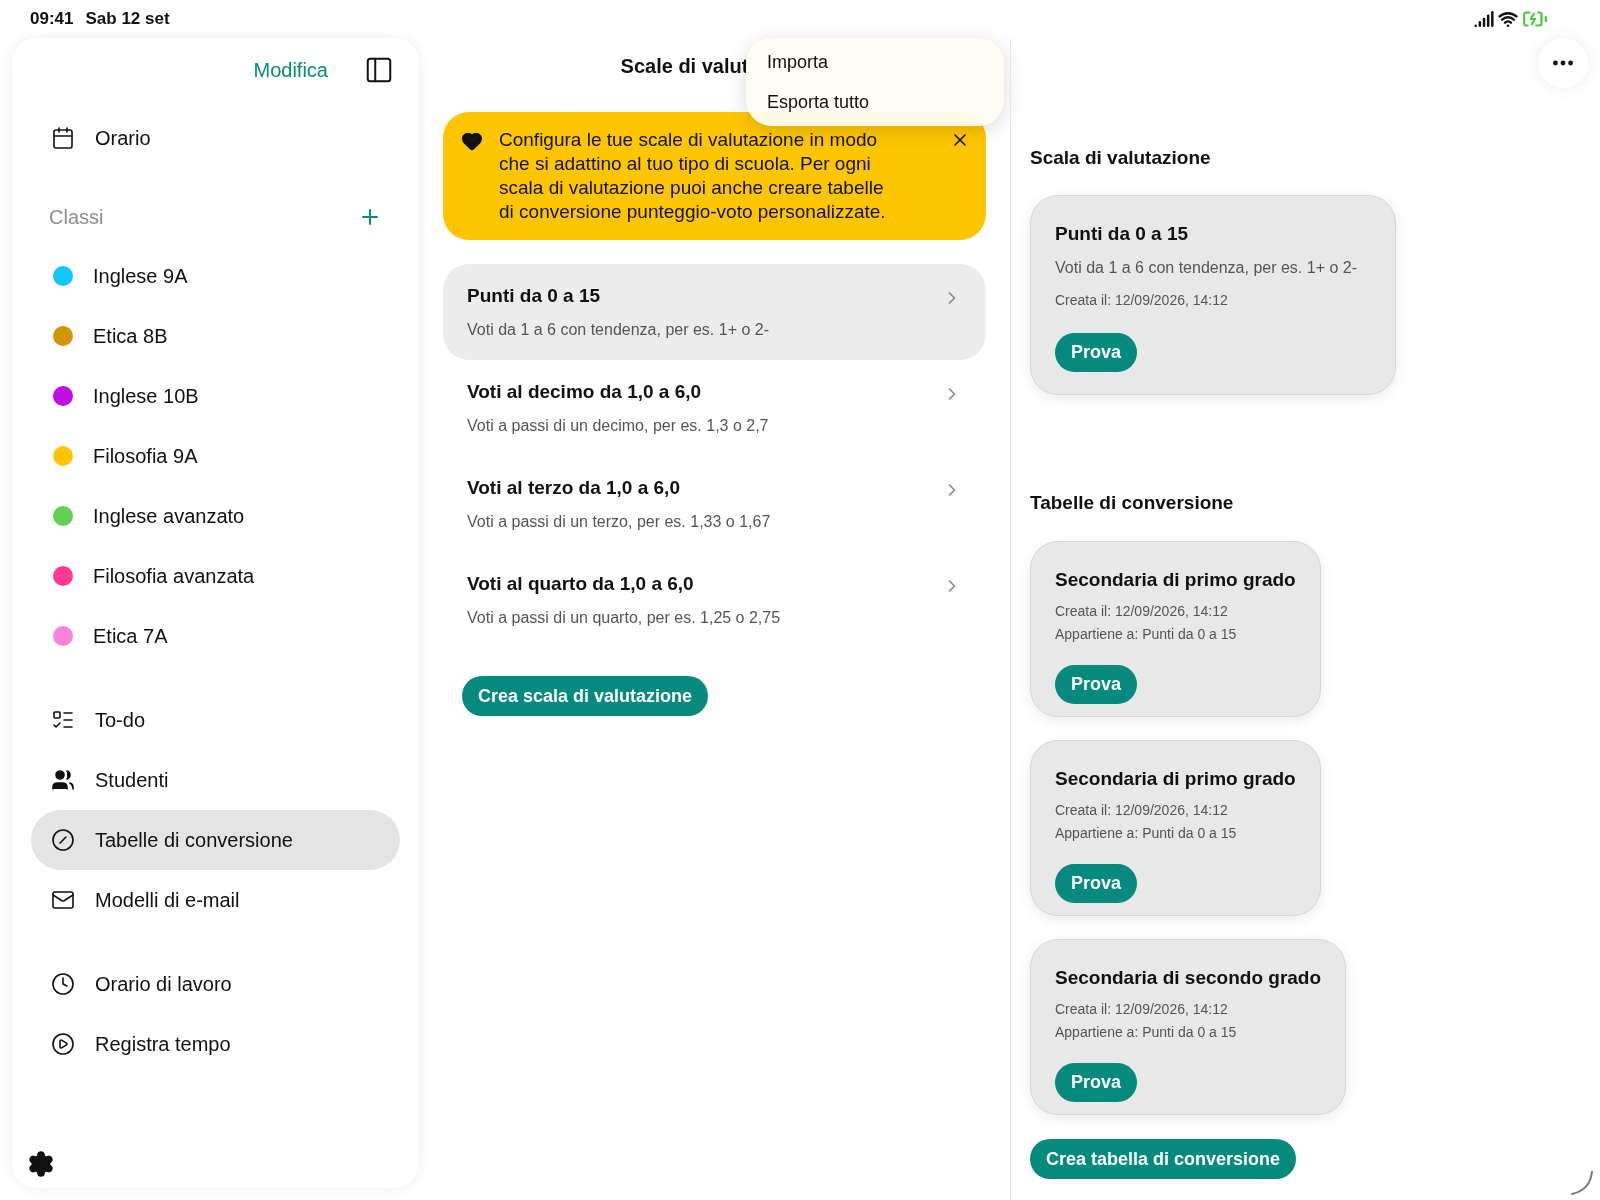 The height and width of the screenshot is (1200, 1600). I want to click on sidebar-item: Inglese 10B, so click(215, 396).